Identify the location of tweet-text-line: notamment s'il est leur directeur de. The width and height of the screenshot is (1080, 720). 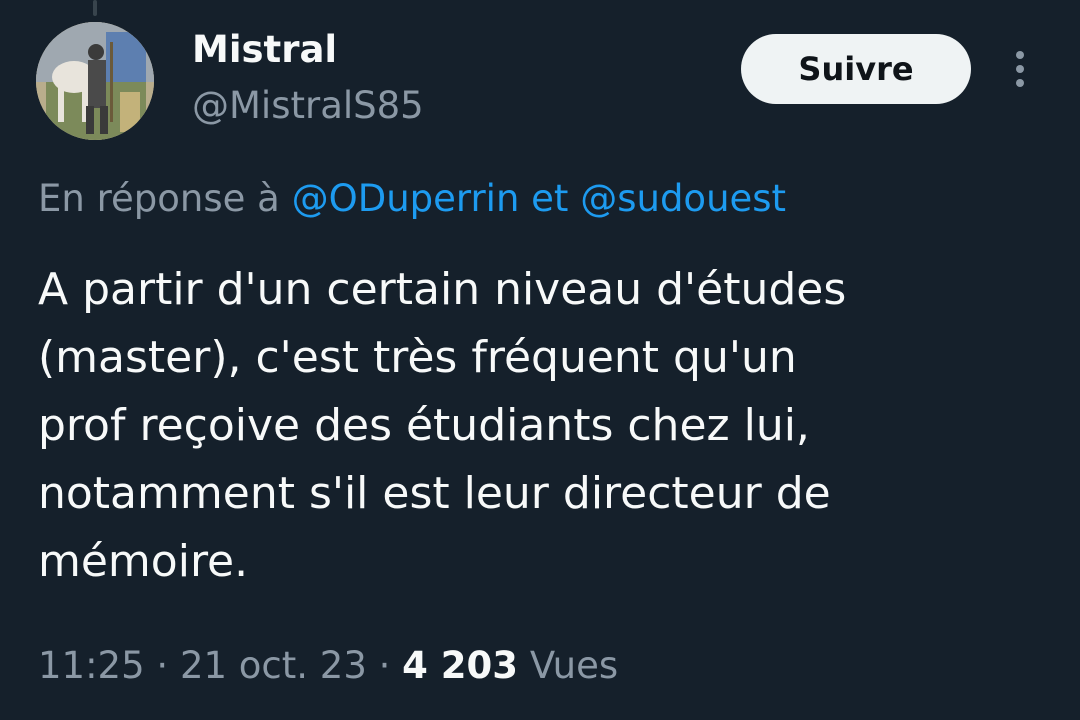
(434, 493).